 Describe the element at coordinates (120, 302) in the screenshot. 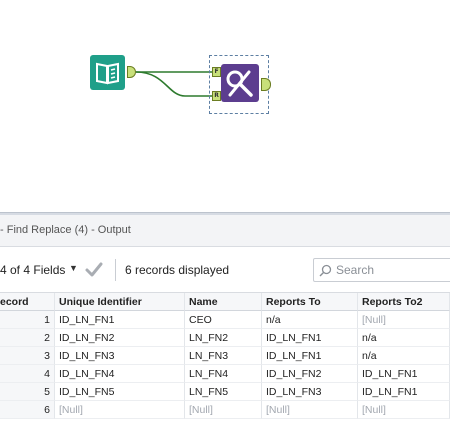

I see `column-header-unique-identifier: Unique Identifier` at that location.